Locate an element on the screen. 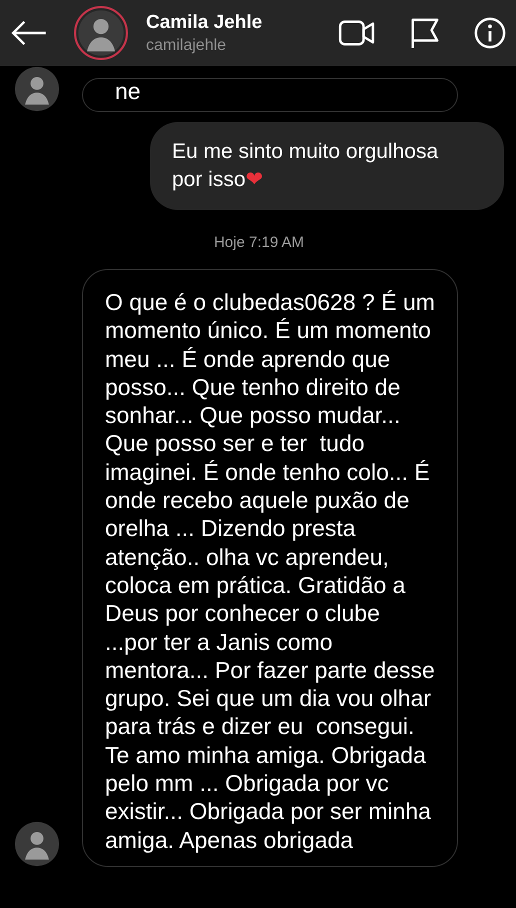  contact-name: Camila Jehle is located at coordinates (205, 23).